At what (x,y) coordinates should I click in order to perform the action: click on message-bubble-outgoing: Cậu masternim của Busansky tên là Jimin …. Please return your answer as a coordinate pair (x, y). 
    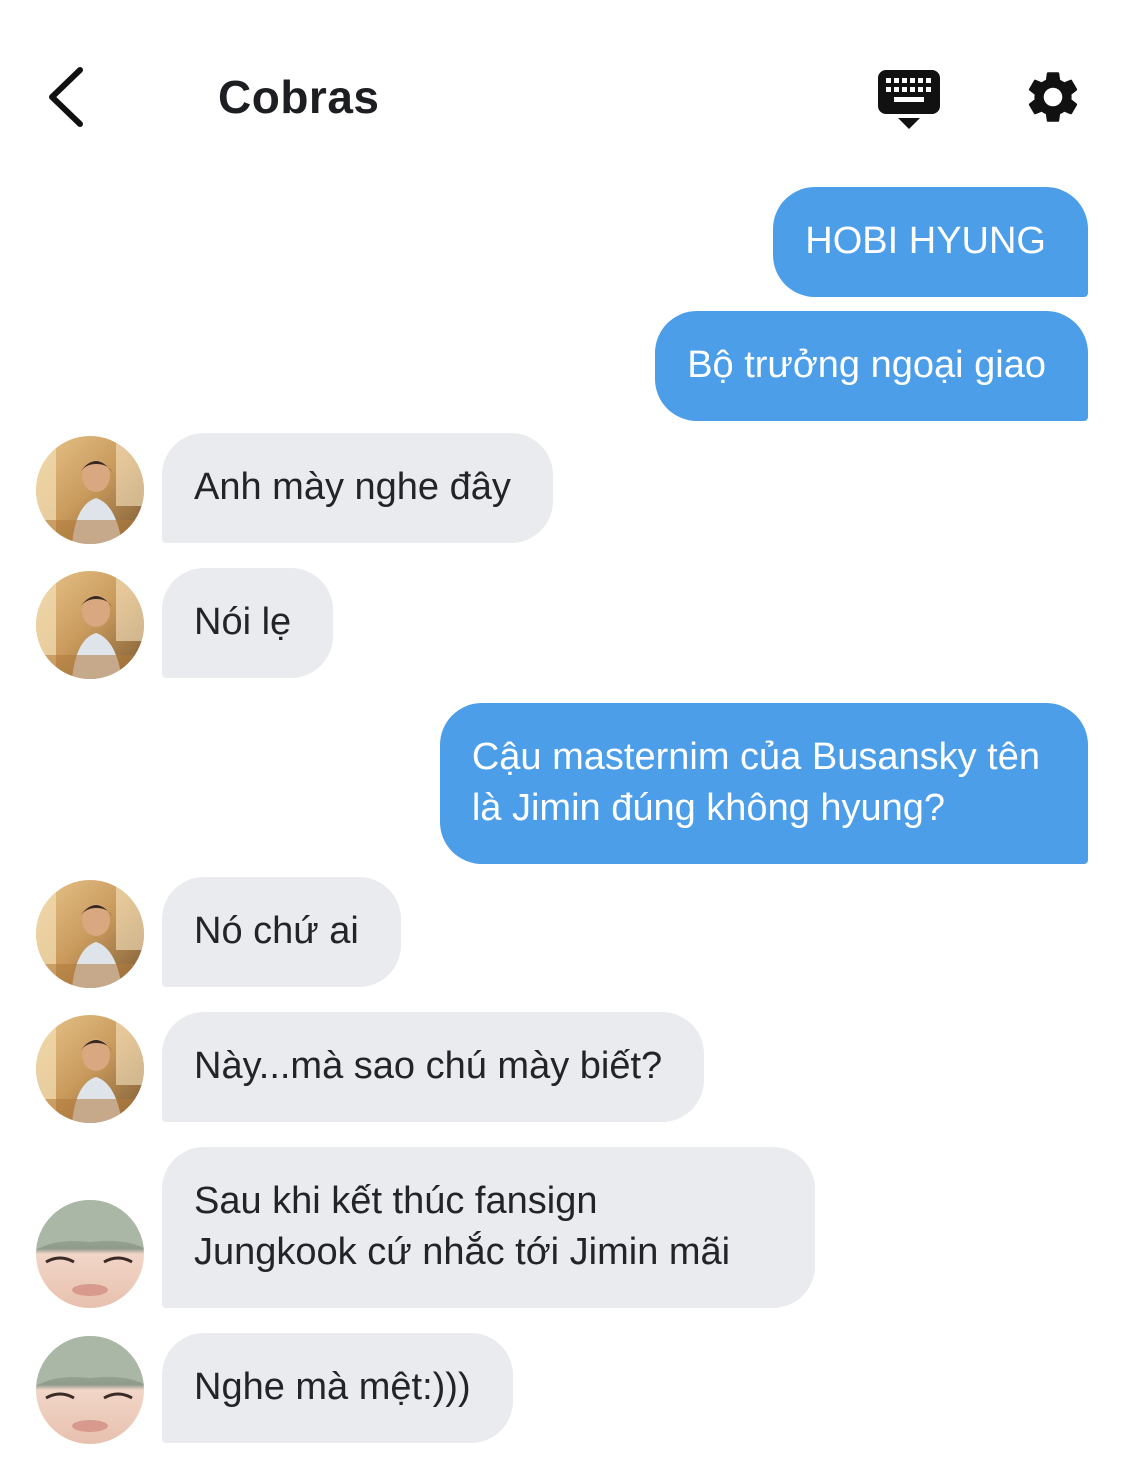
    Looking at the image, I should click on (763, 783).